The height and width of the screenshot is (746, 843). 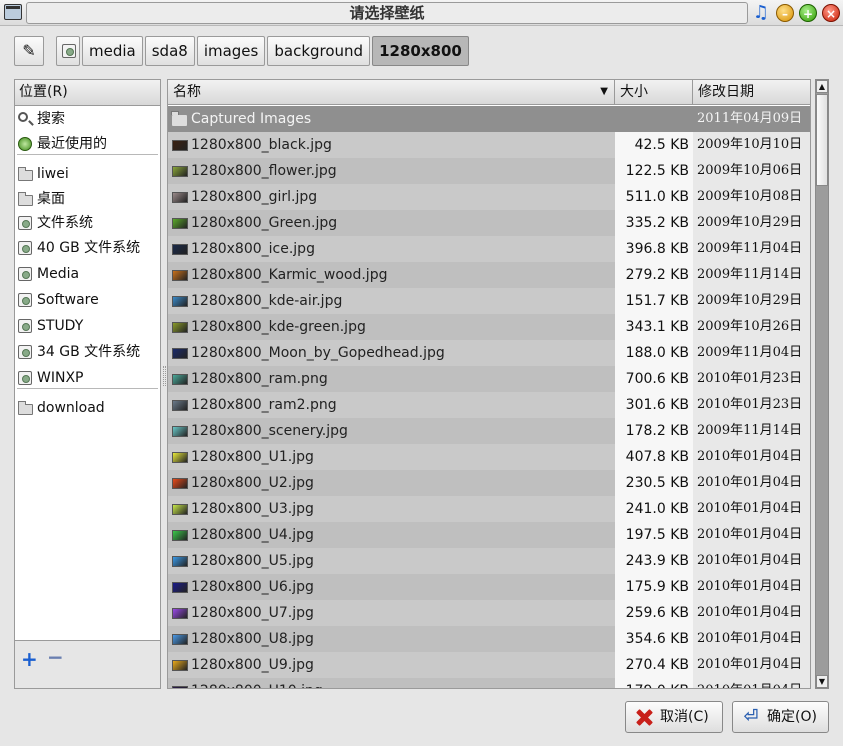 What do you see at coordinates (489, 171) in the screenshot?
I see `table-row: 1280x800_flower.jpg 122.5 KB 2009年10月06日` at bounding box center [489, 171].